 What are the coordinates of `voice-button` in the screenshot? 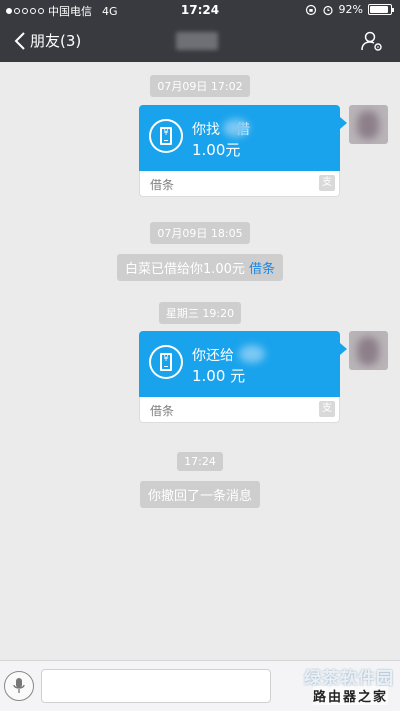 It's located at (19, 686).